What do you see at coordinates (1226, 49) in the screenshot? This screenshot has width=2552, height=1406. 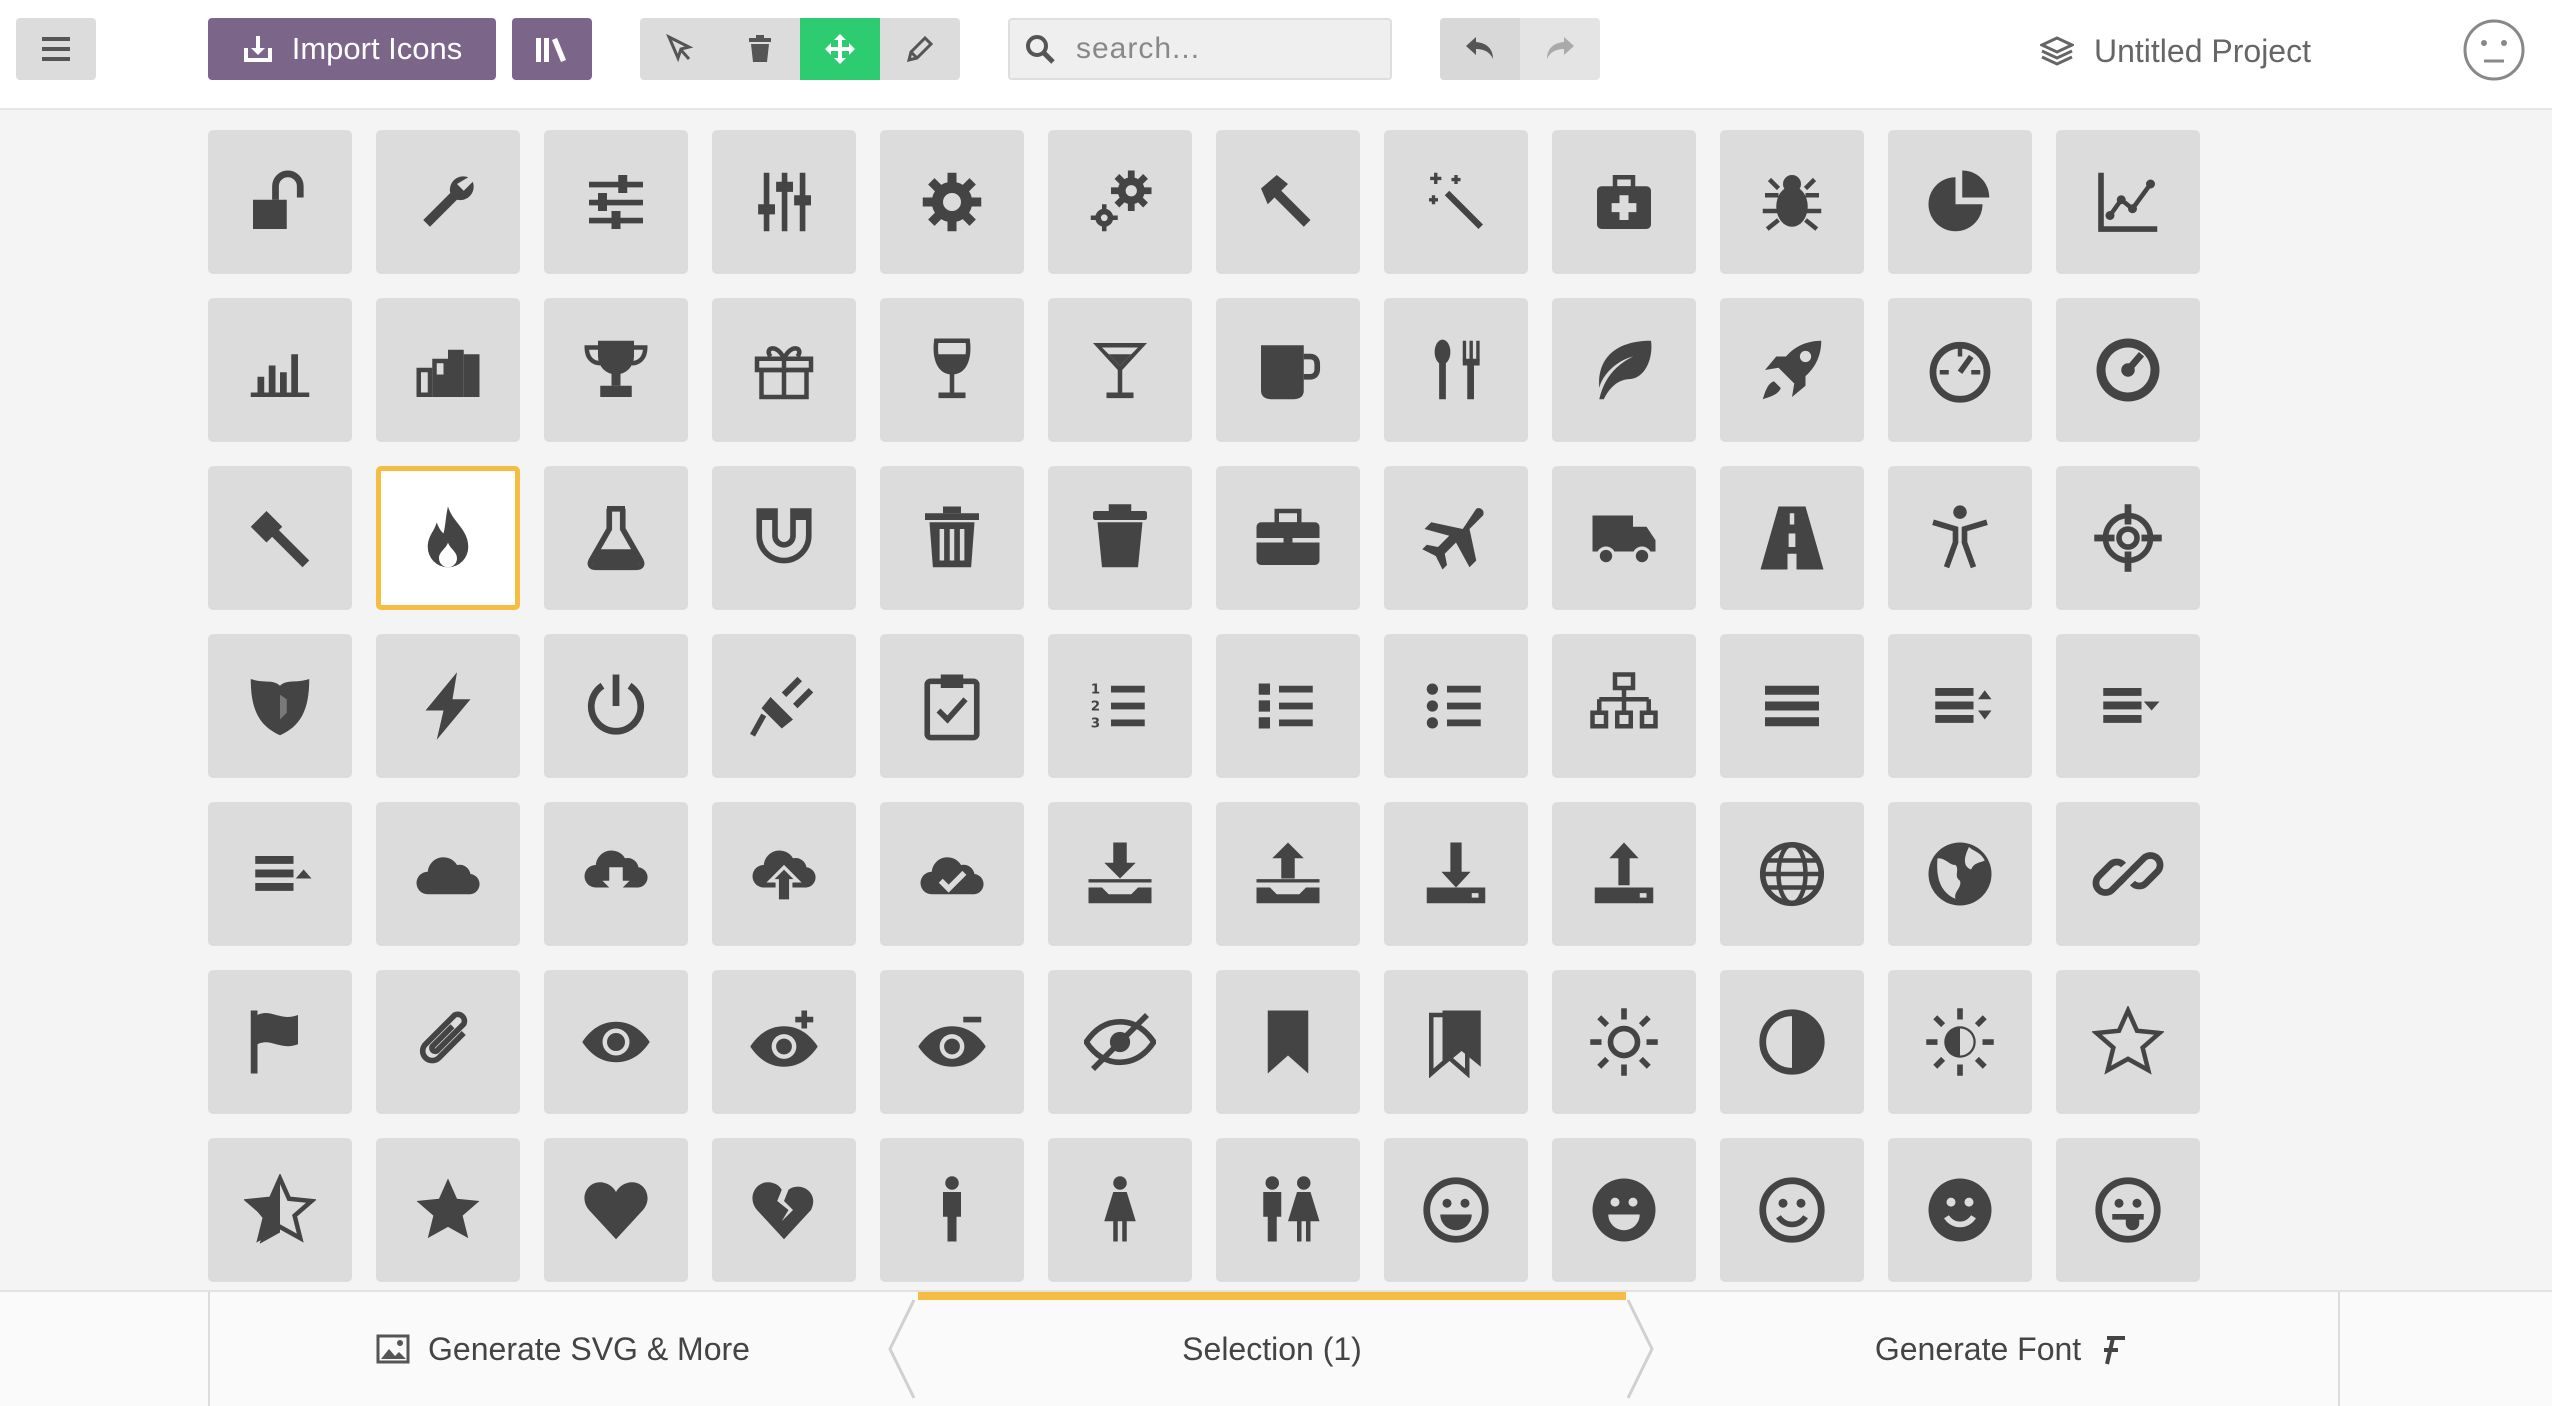 I see `search-input` at bounding box center [1226, 49].